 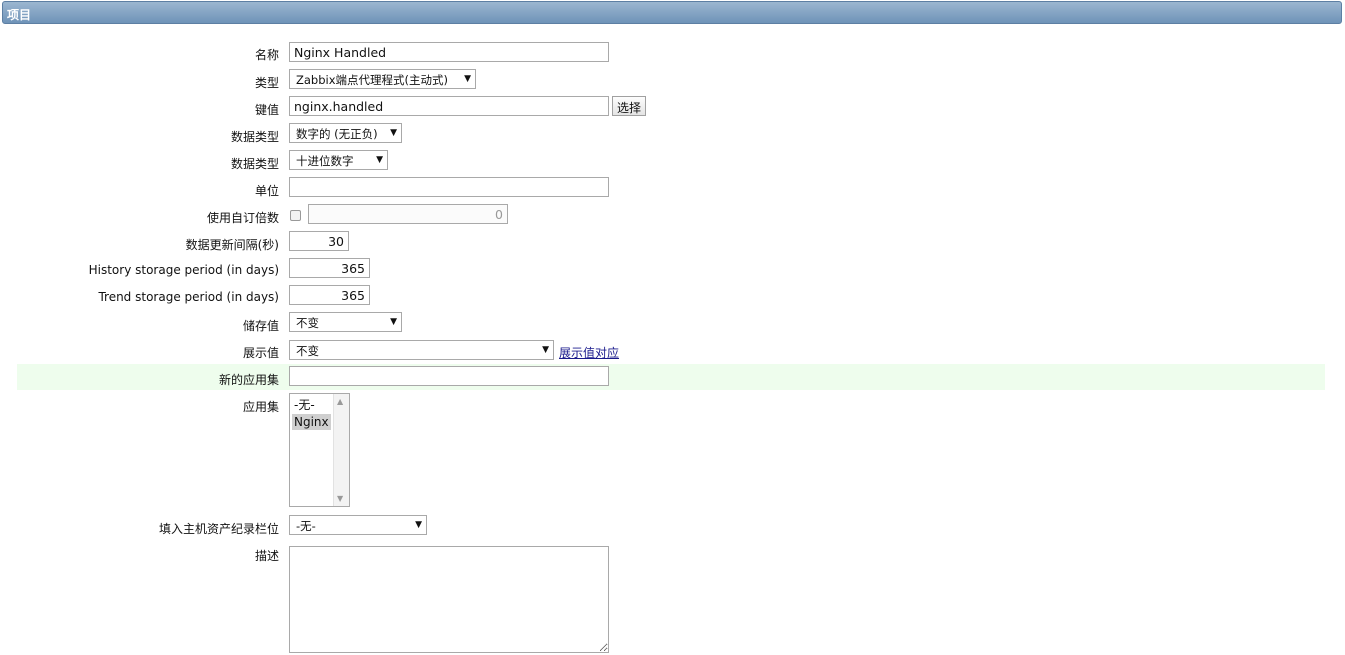 I want to click on multiplier-label: 使用自订倍数, so click(x=242, y=218).